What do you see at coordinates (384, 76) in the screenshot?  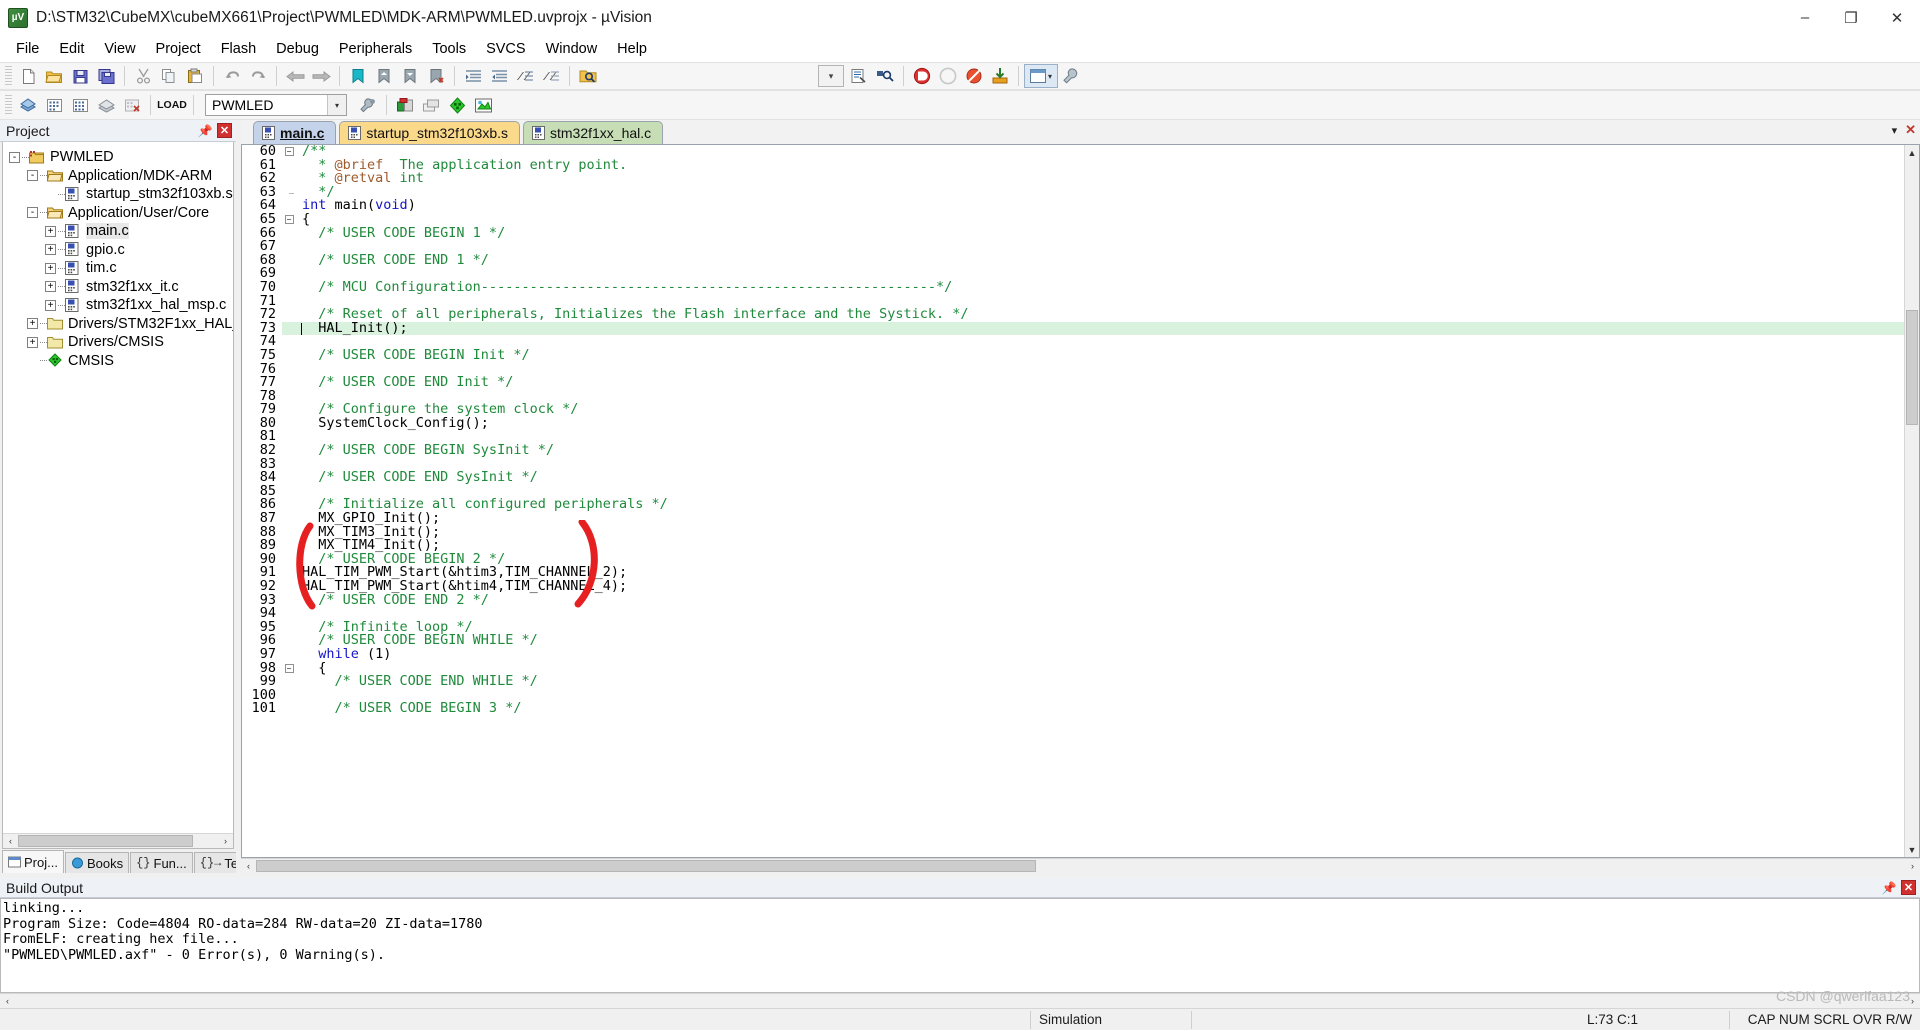 I see `bookmark-prev-icon` at bounding box center [384, 76].